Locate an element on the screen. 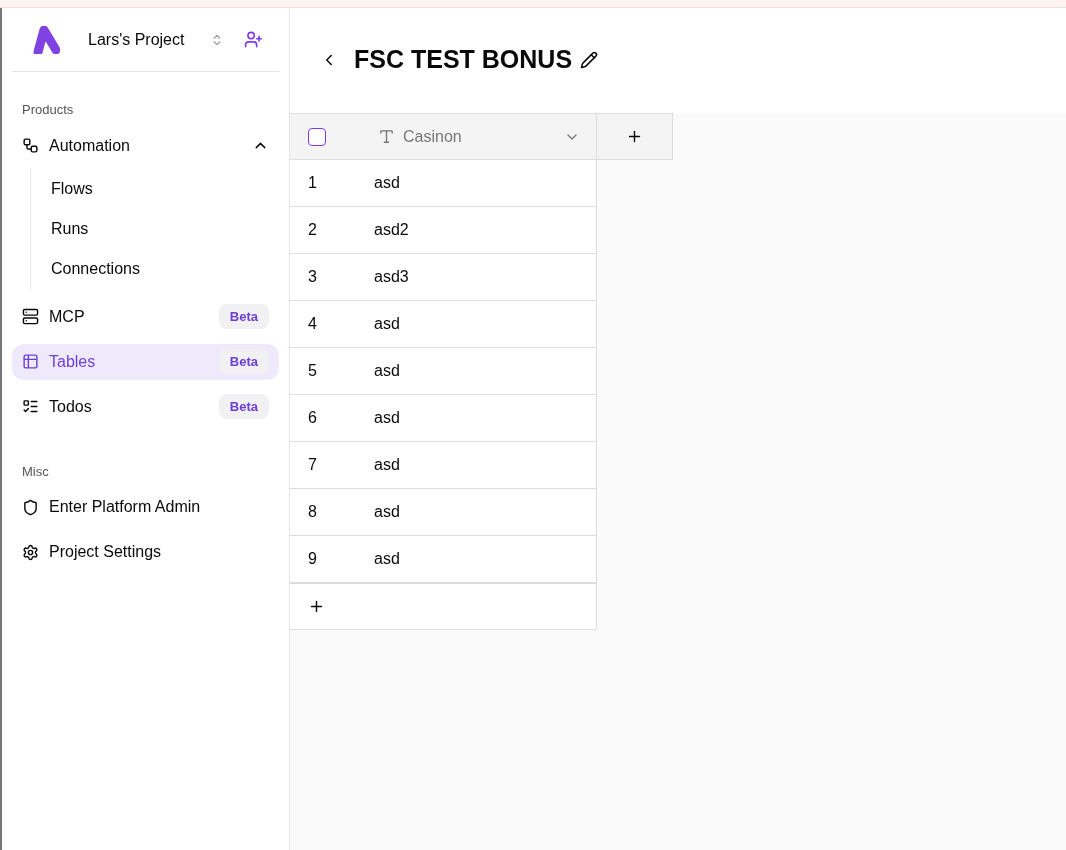 The image size is (1066, 850). row-number: 4 is located at coordinates (312, 324).